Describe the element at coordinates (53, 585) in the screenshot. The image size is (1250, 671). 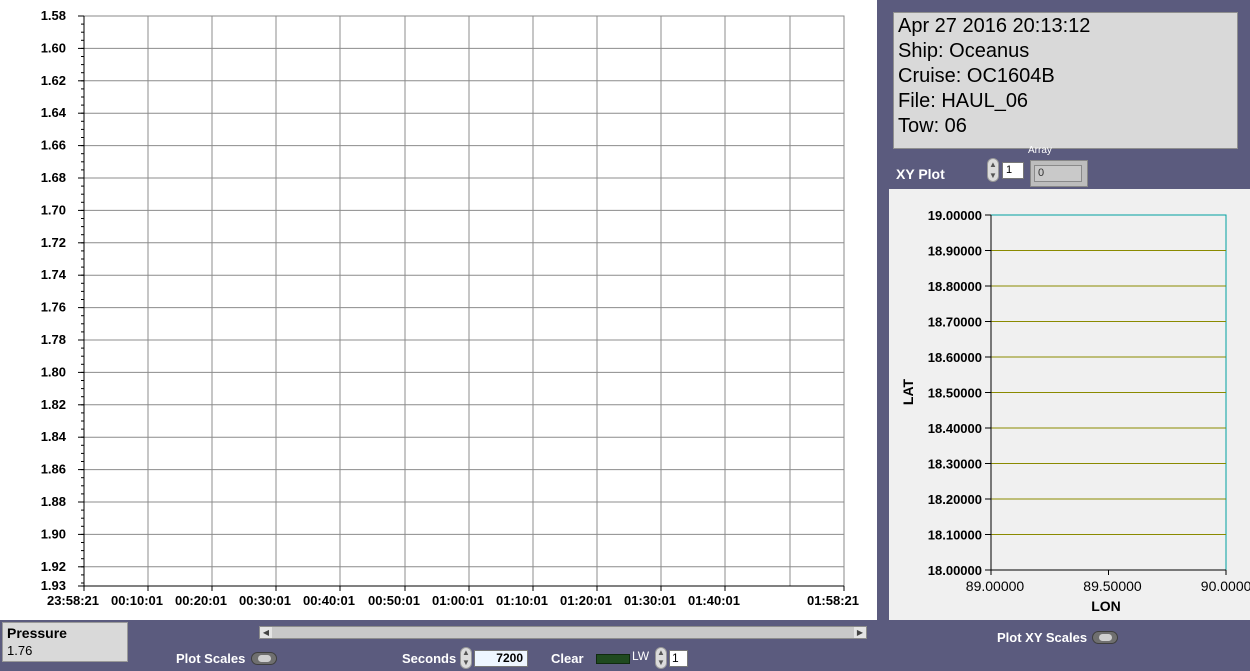
I see `y-tick-label: 1.93` at that location.